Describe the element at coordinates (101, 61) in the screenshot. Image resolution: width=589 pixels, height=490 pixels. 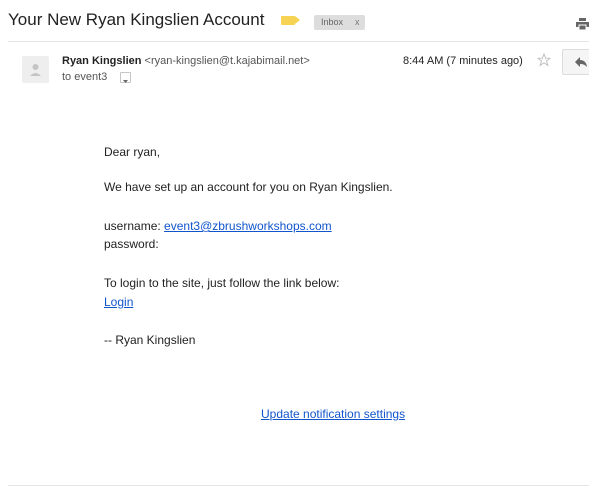
I see `sender-name: Ryan Kingslien` at that location.